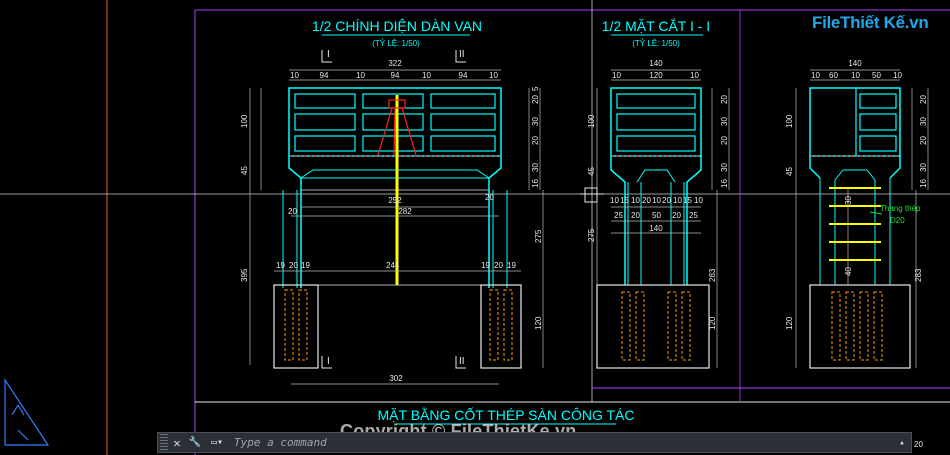 This screenshot has width=950, height=455. Describe the element at coordinates (164, 442) in the screenshot. I see `grip-handle` at that location.